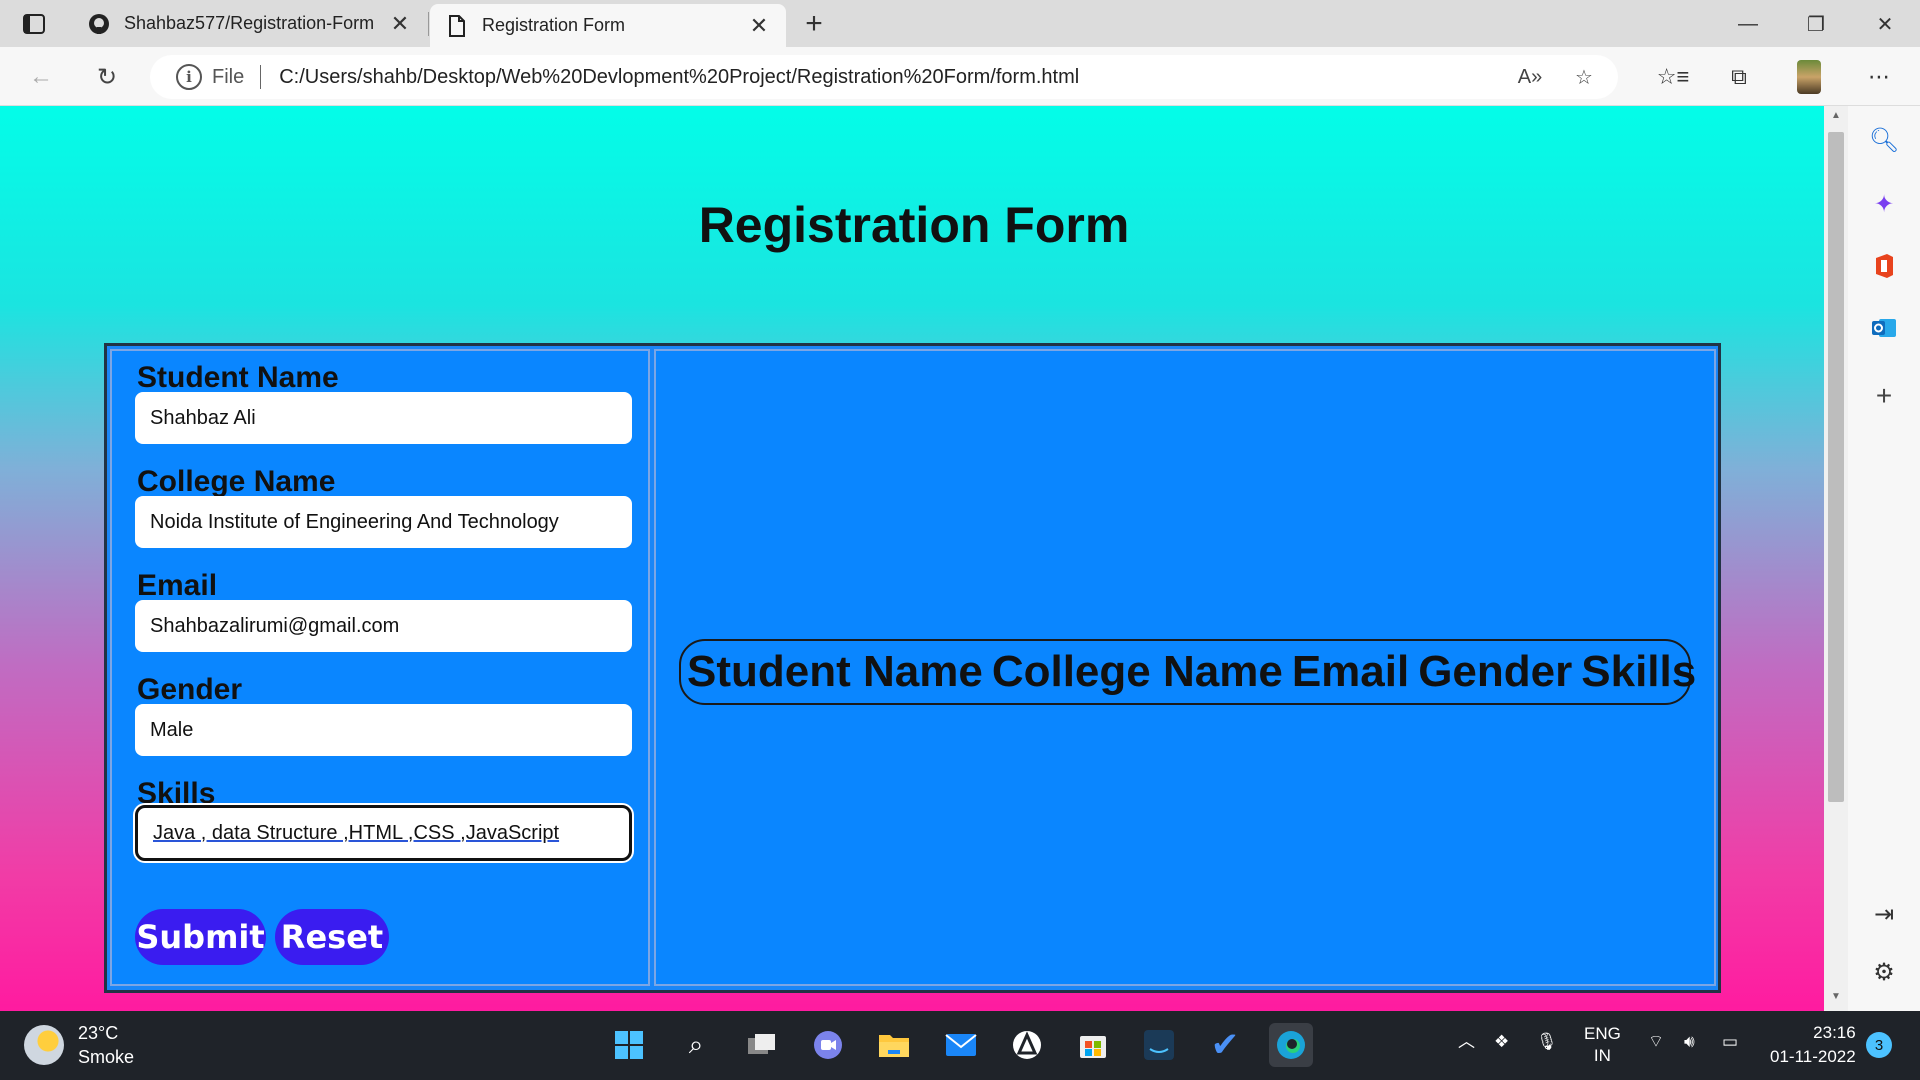  What do you see at coordinates (914, 225) in the screenshot?
I see `page-title: Registration Form` at bounding box center [914, 225].